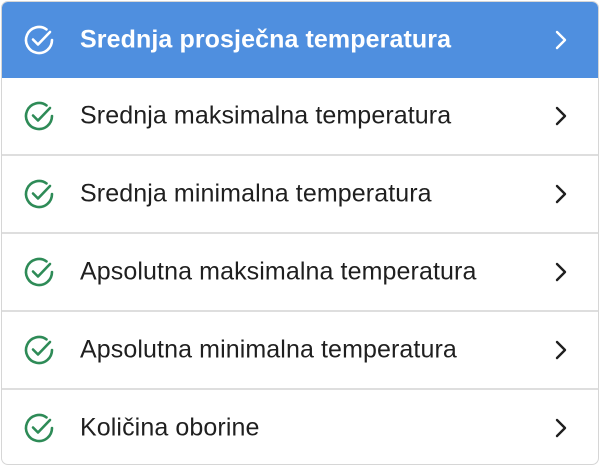  What do you see at coordinates (266, 39) in the screenshot?
I see `menu-item-label: Srednja prosječna temperatura` at bounding box center [266, 39].